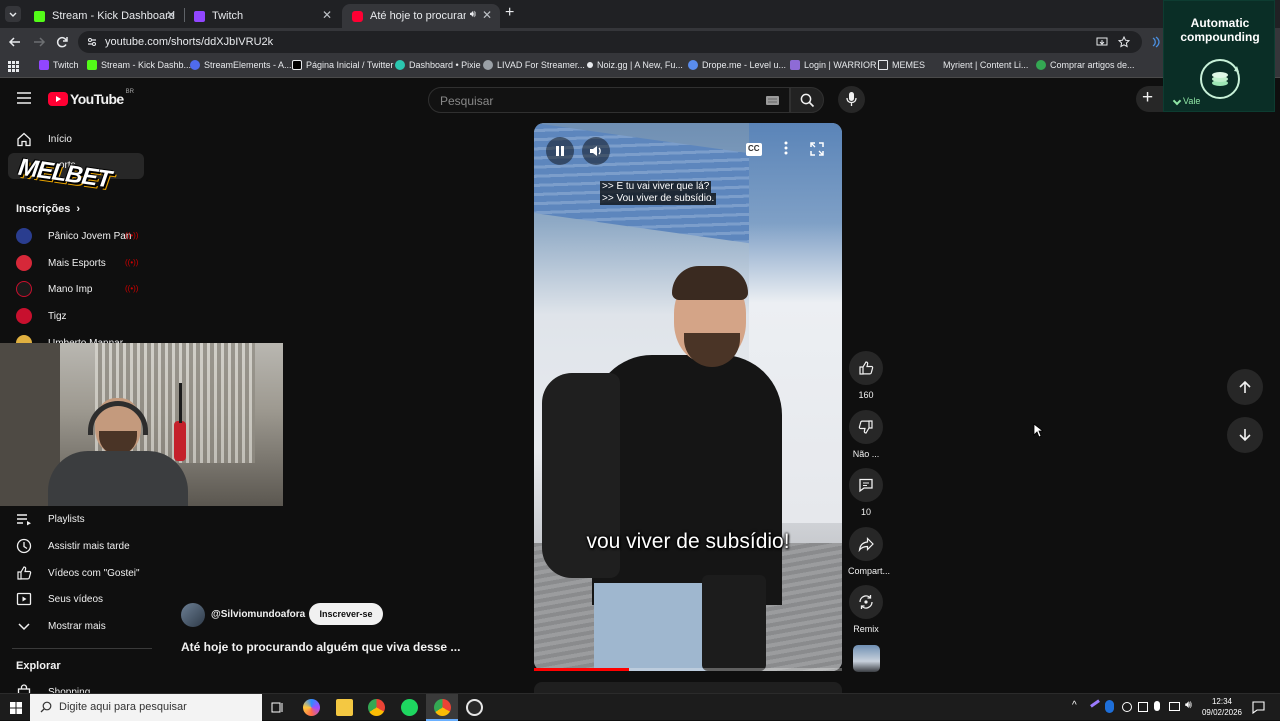 This screenshot has height=721, width=1280. Describe the element at coordinates (376, 707) in the screenshot. I see `chrome-icon` at that location.